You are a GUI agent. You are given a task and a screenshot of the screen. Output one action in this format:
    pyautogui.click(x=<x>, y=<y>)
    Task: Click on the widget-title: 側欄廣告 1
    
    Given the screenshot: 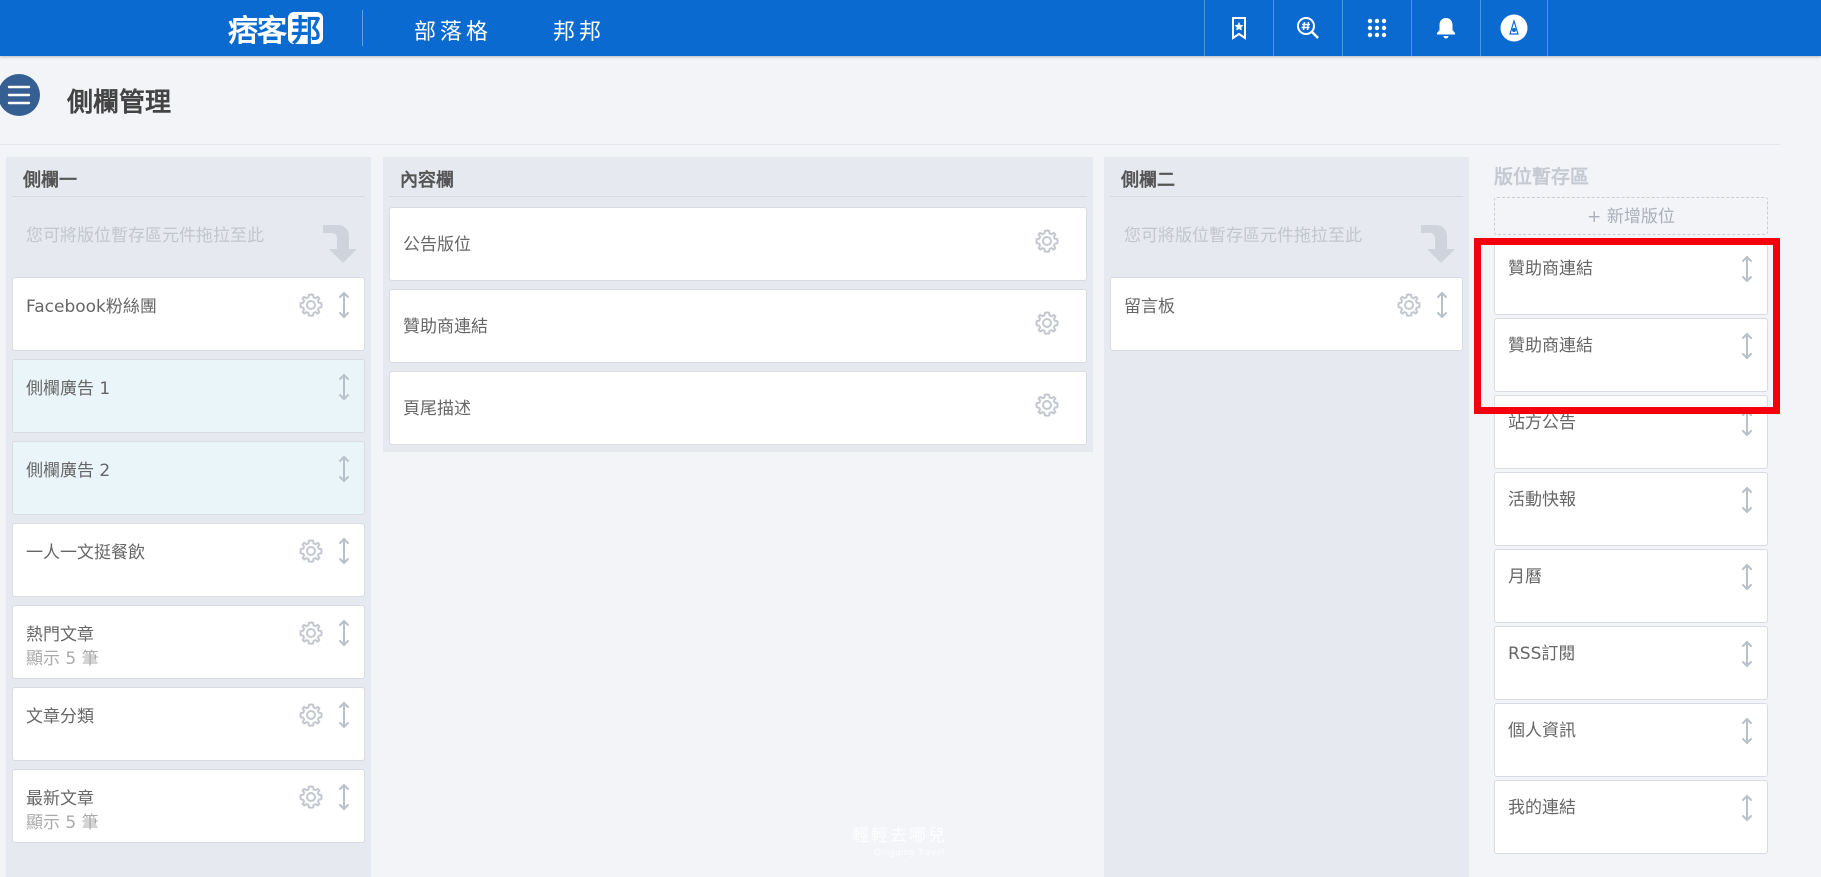 What is the action you would take?
    pyautogui.click(x=68, y=389)
    